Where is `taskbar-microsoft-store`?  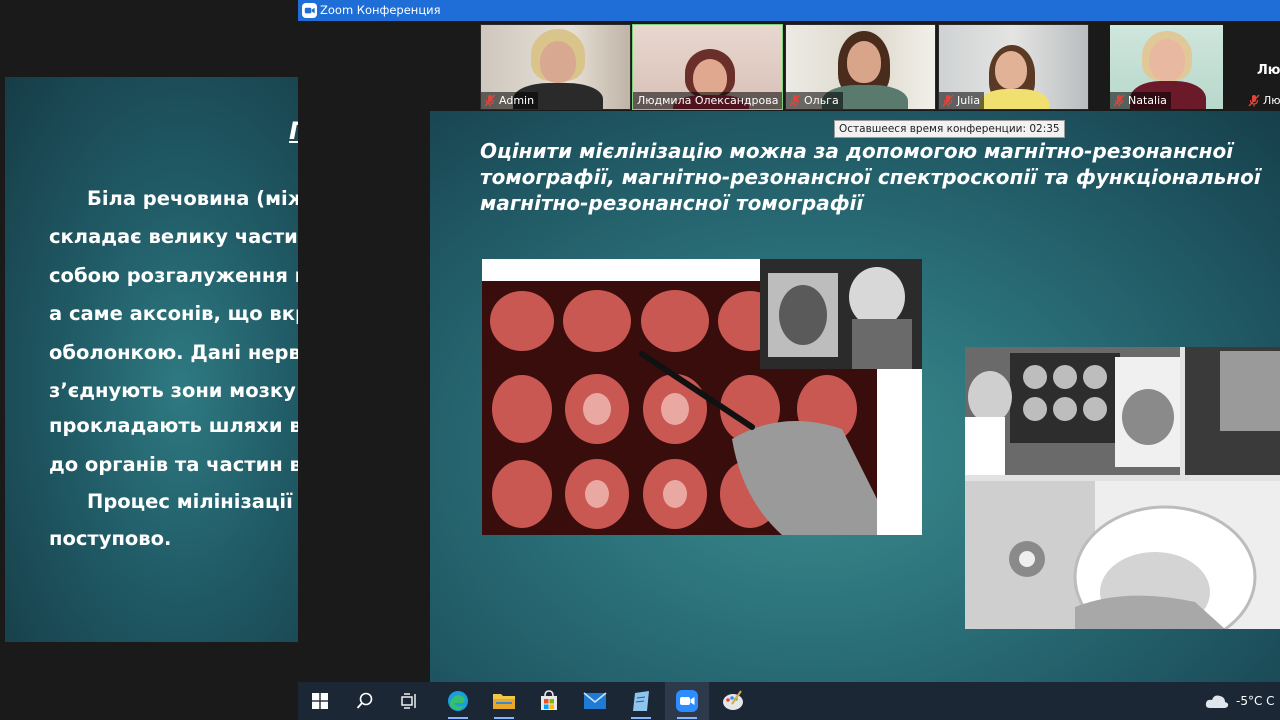 taskbar-microsoft-store is located at coordinates (549, 701).